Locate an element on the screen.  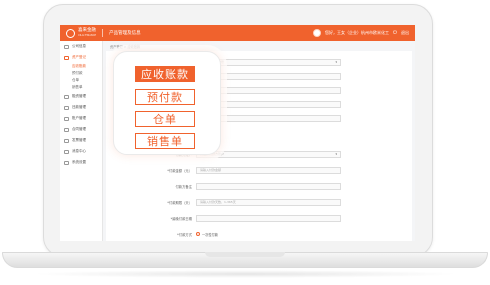
app-logo: 喜来金融 XILAI FINANCE is located at coordinates (81, 33).